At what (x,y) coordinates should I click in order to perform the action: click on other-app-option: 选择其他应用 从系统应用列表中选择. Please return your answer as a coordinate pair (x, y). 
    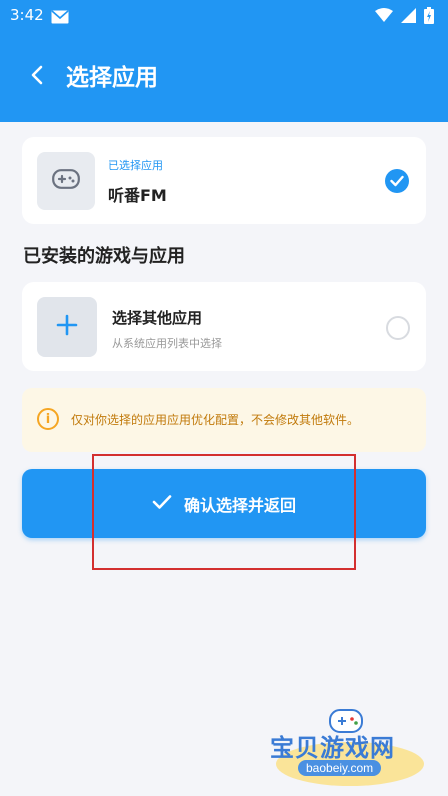
    Looking at the image, I should click on (224, 326).